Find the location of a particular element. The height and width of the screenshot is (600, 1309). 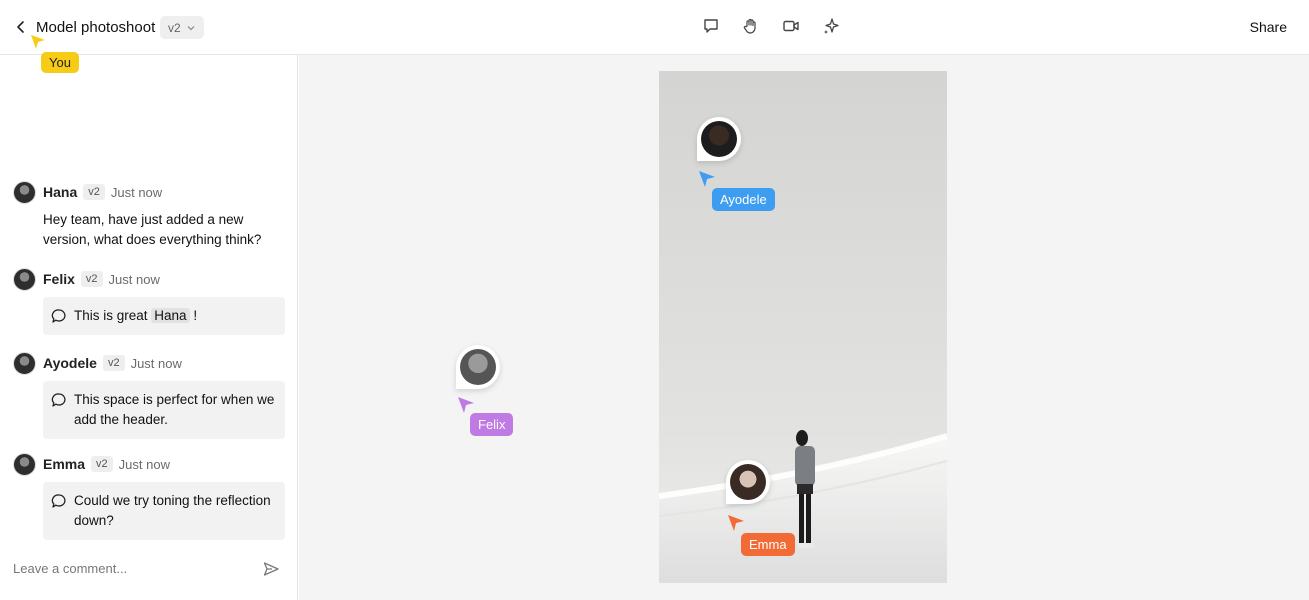

document-title: Model photoshoot is located at coordinates (95, 27).